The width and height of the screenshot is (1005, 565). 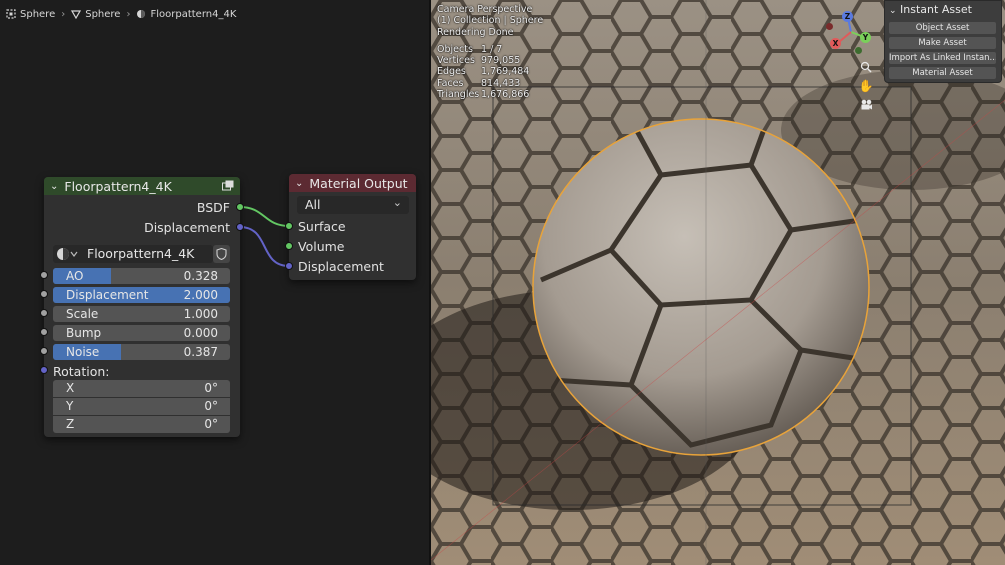 I want to click on rotation-z-field: Z 0°, so click(x=141, y=424).